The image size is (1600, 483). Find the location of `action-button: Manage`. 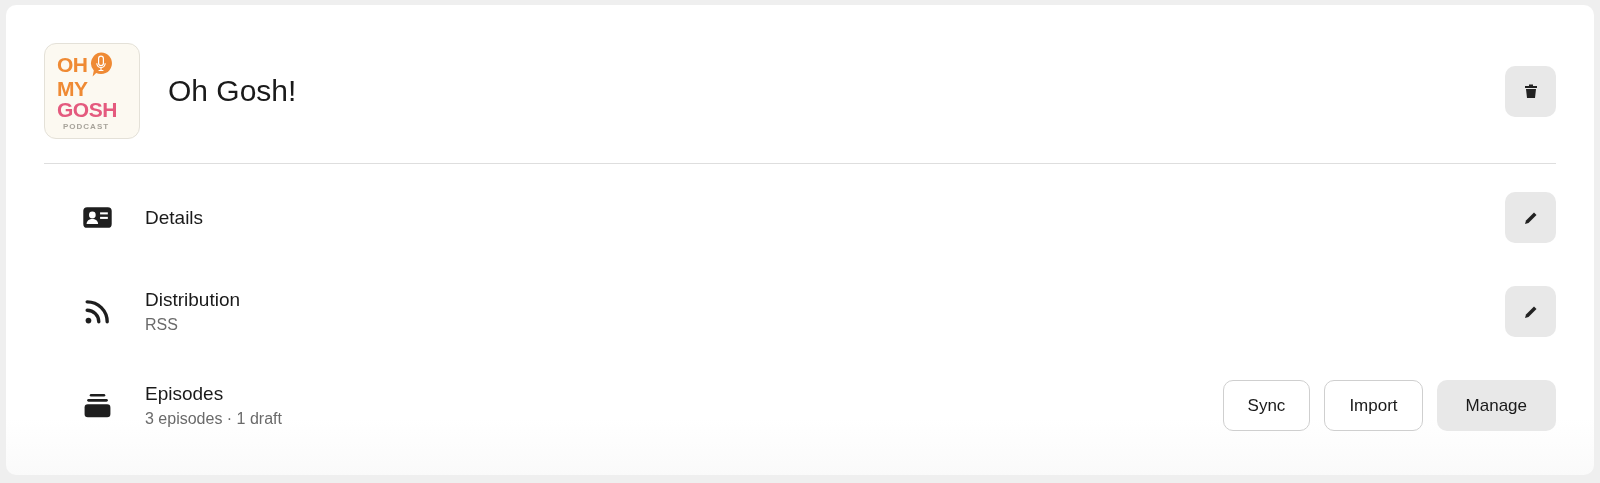

action-button: Manage is located at coordinates (1496, 405).